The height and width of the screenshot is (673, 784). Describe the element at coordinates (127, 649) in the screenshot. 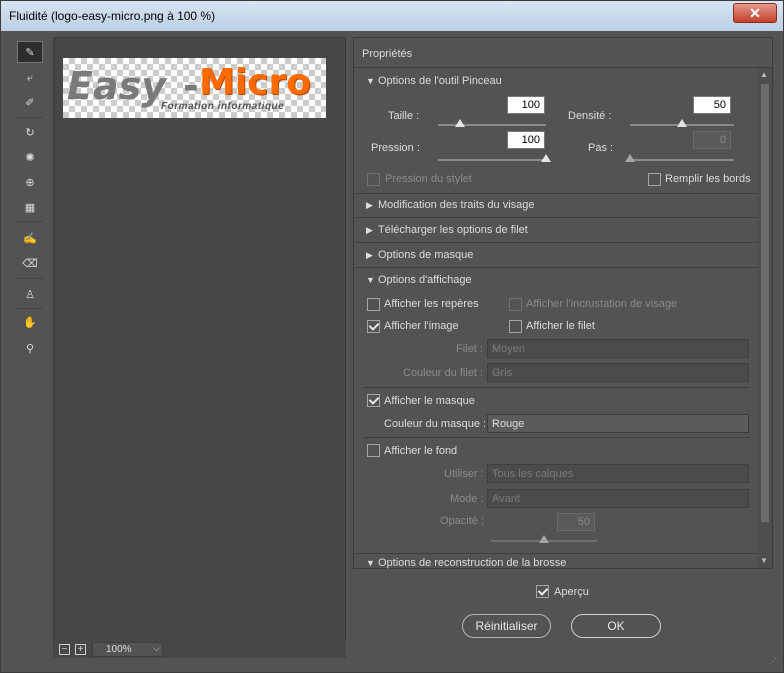

I see `zoom-level-select: 100% ⌵` at that location.